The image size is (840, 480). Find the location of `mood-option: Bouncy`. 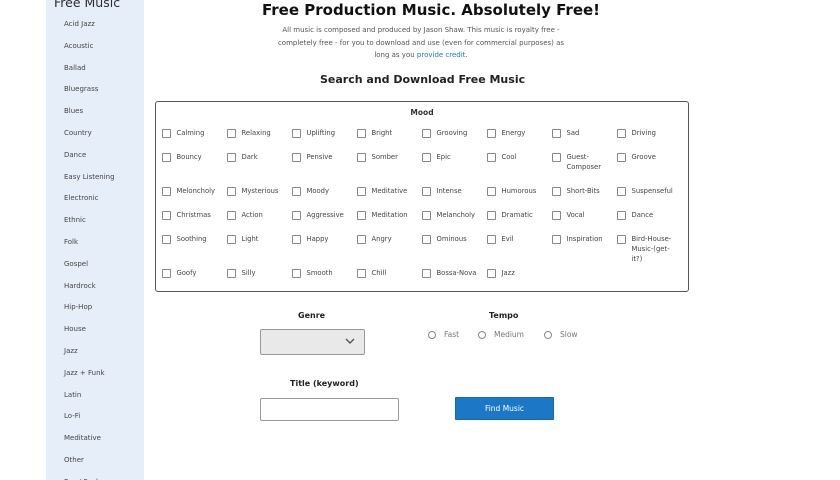

mood-option: Bouncy is located at coordinates (193, 157).